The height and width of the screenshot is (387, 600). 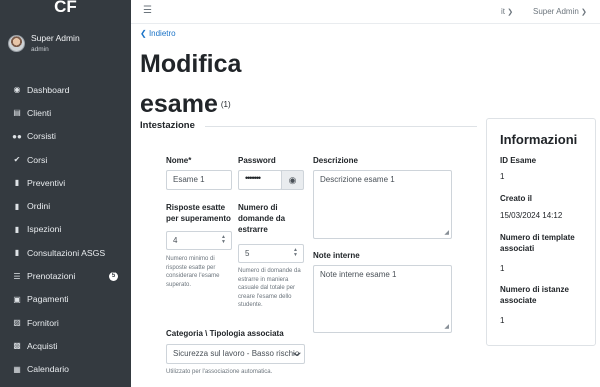 What do you see at coordinates (502, 176) in the screenshot?
I see `id-value: 1` at bounding box center [502, 176].